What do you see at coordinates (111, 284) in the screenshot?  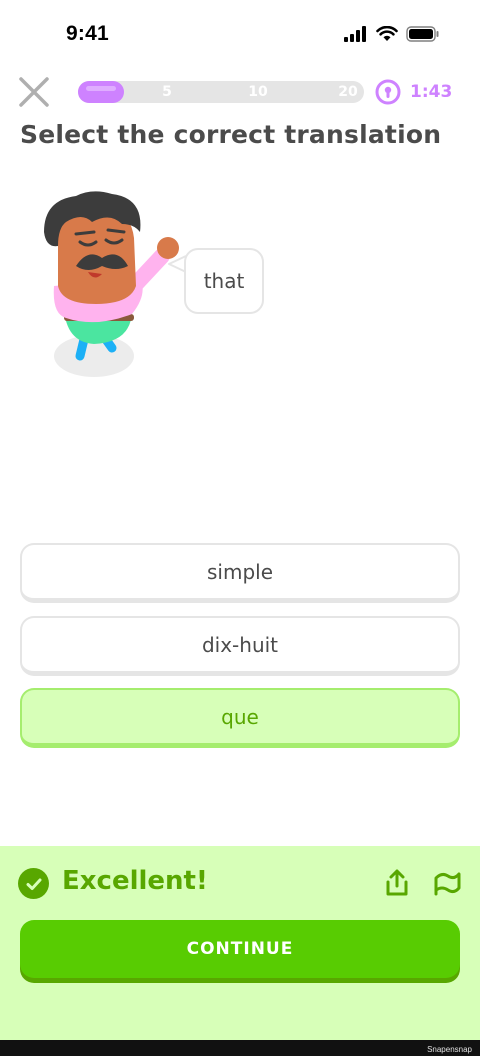 I see `character-illustration` at bounding box center [111, 284].